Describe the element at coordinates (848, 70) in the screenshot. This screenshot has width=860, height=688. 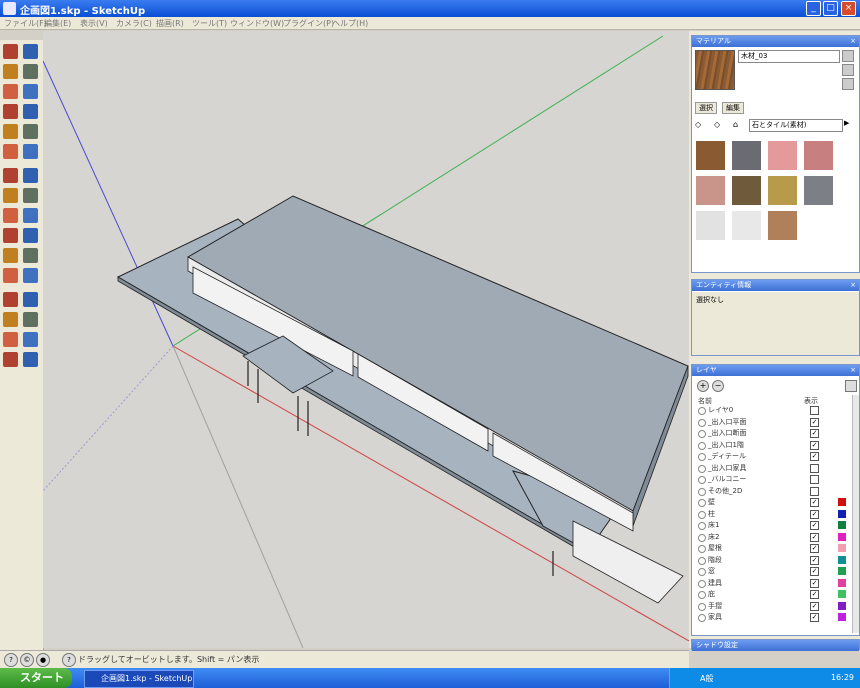
I see `default-material-icon` at that location.